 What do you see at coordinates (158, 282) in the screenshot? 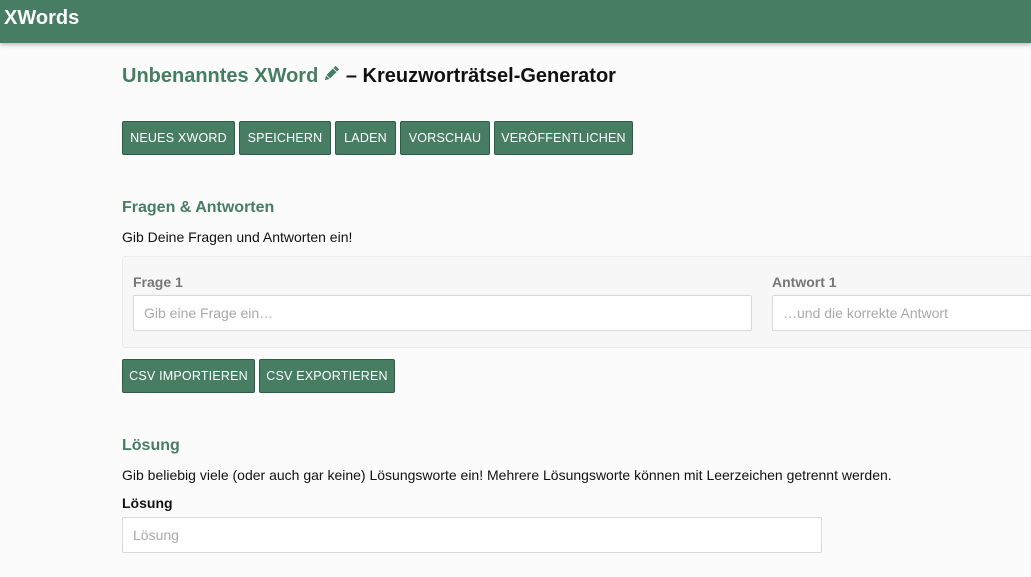
I see `question-label: Frage 1` at bounding box center [158, 282].